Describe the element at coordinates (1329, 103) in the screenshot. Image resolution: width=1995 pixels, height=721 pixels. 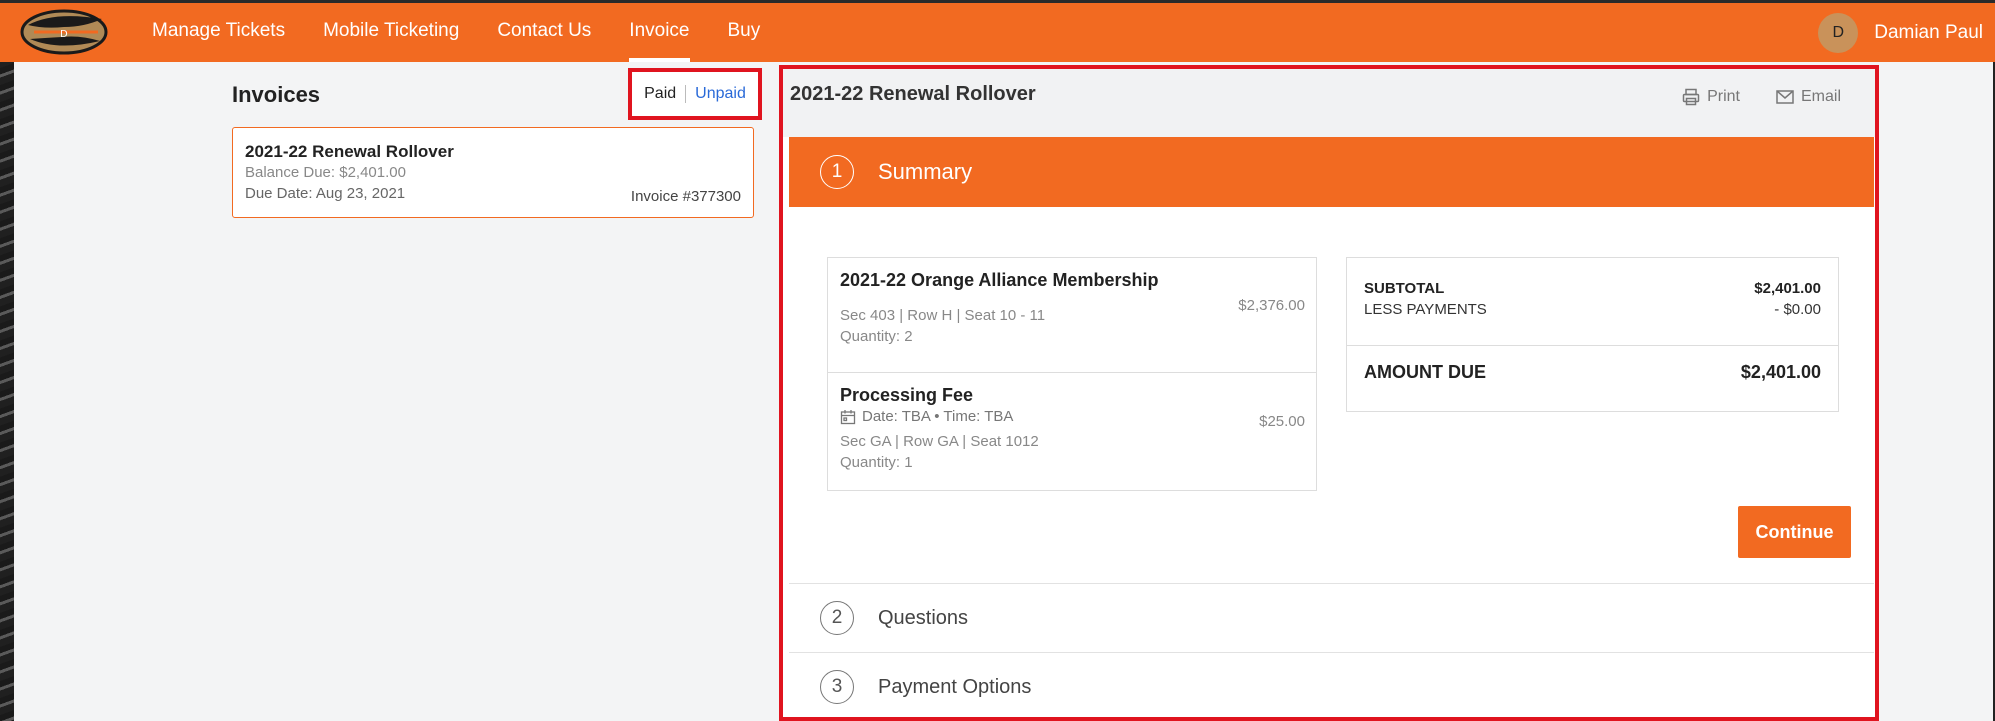
I see `detail-header: 2021-22 Renewal Rollover Print Email` at that location.